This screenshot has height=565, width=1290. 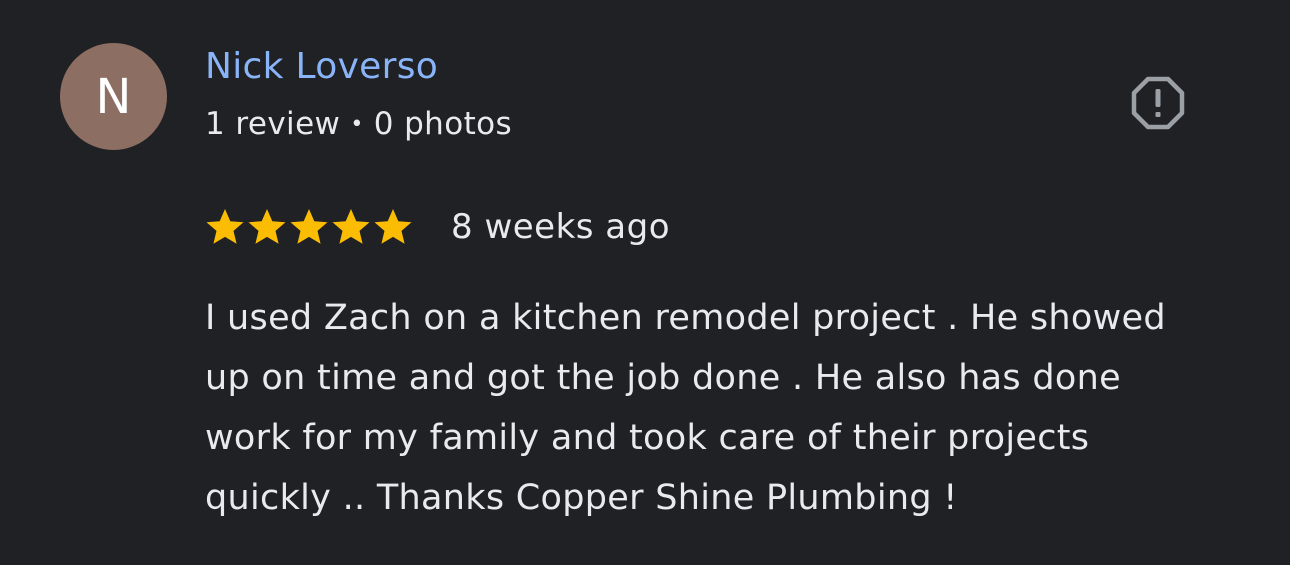 I want to click on report-octagon-icon, so click(x=1158, y=103).